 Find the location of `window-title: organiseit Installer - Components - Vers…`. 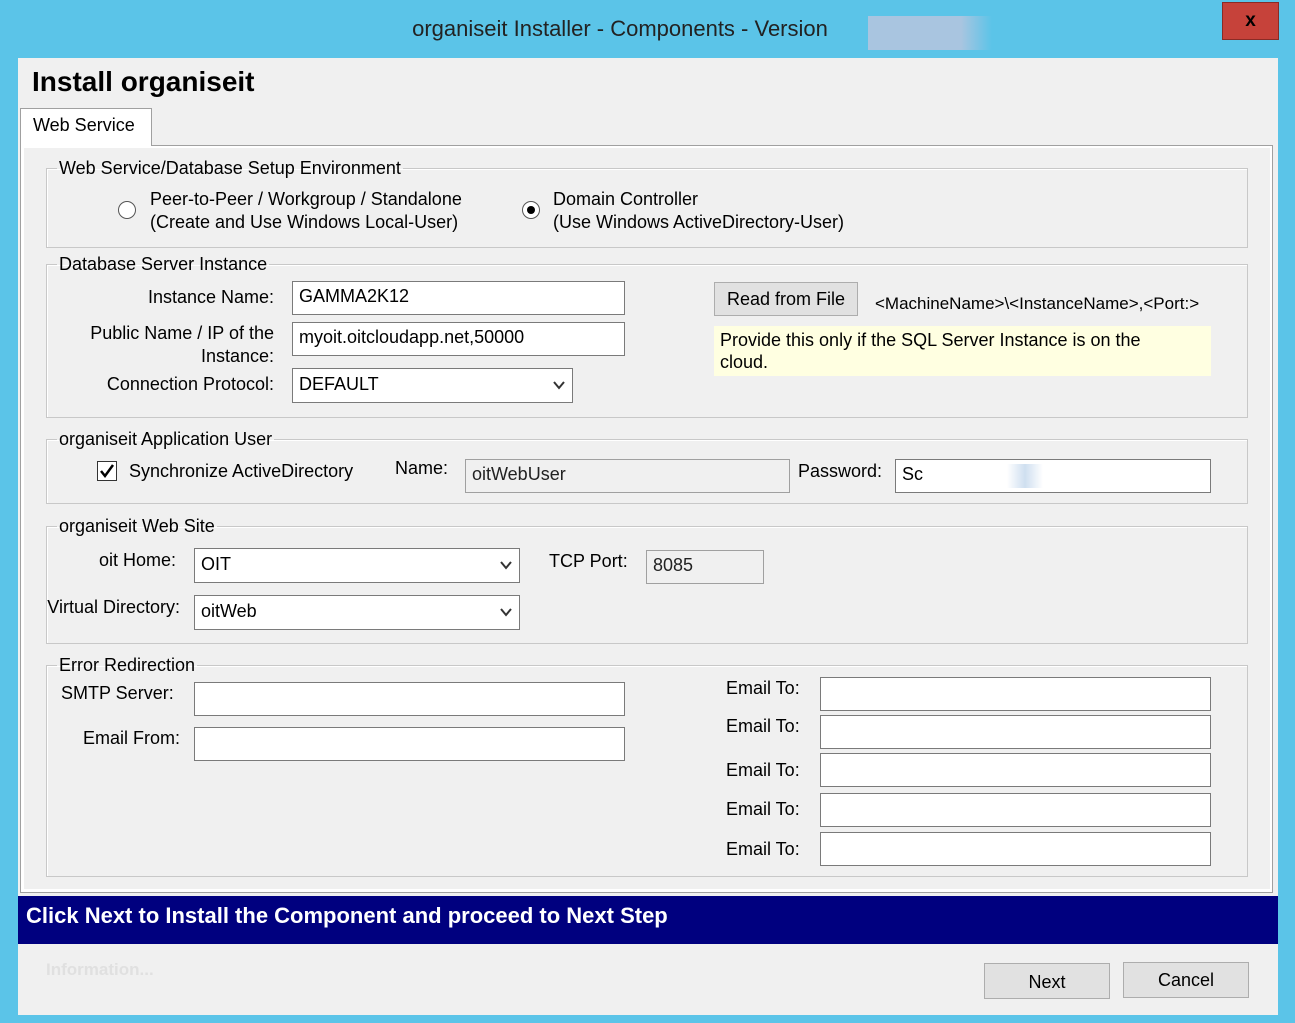

window-title: organiseit Installer - Components - Vers… is located at coordinates (620, 28).